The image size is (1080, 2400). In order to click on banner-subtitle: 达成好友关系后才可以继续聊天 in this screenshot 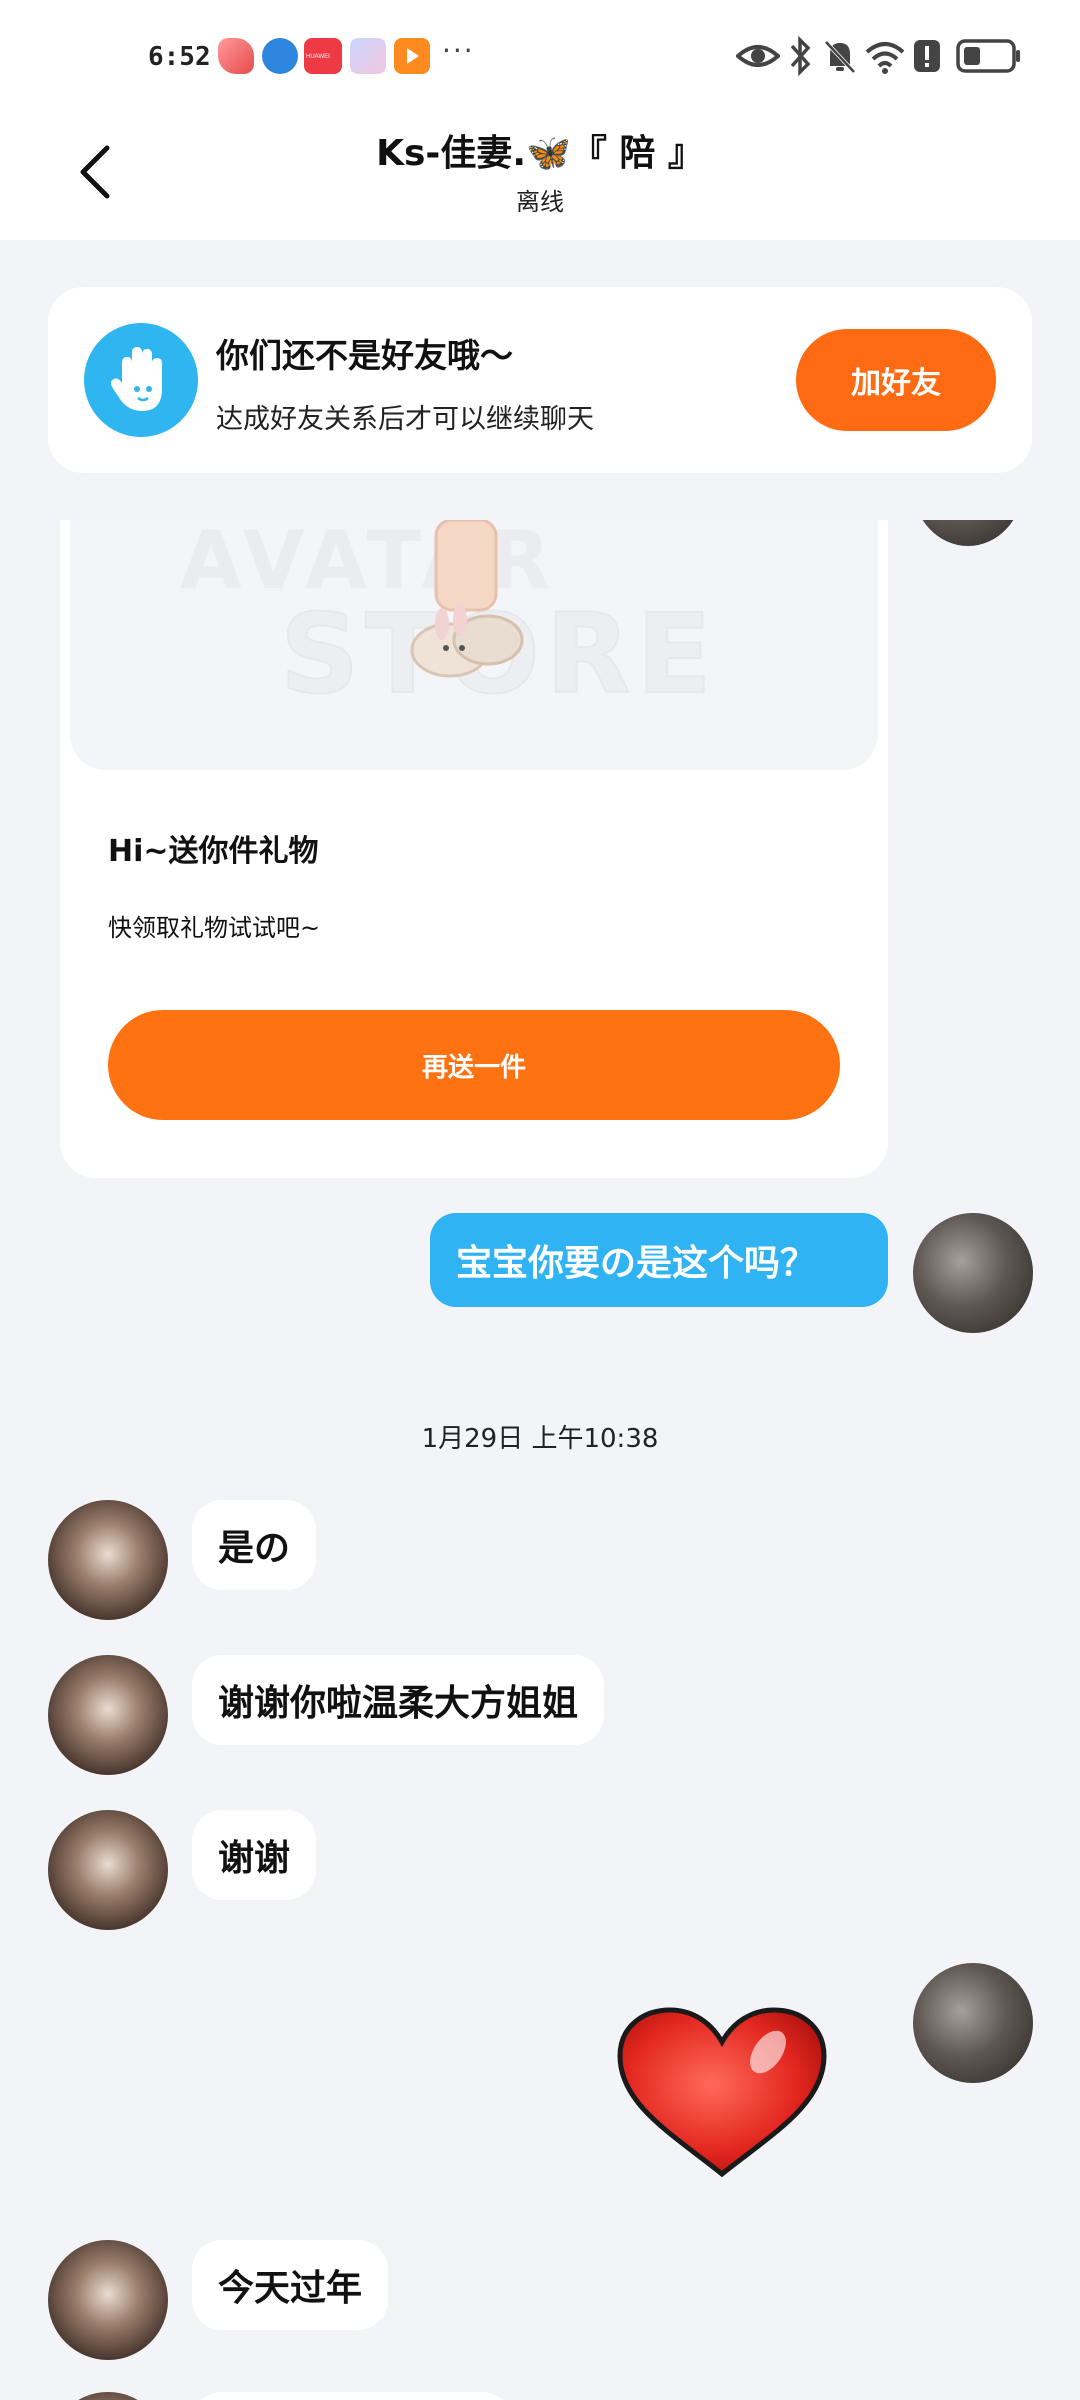, I will do `click(405, 419)`.